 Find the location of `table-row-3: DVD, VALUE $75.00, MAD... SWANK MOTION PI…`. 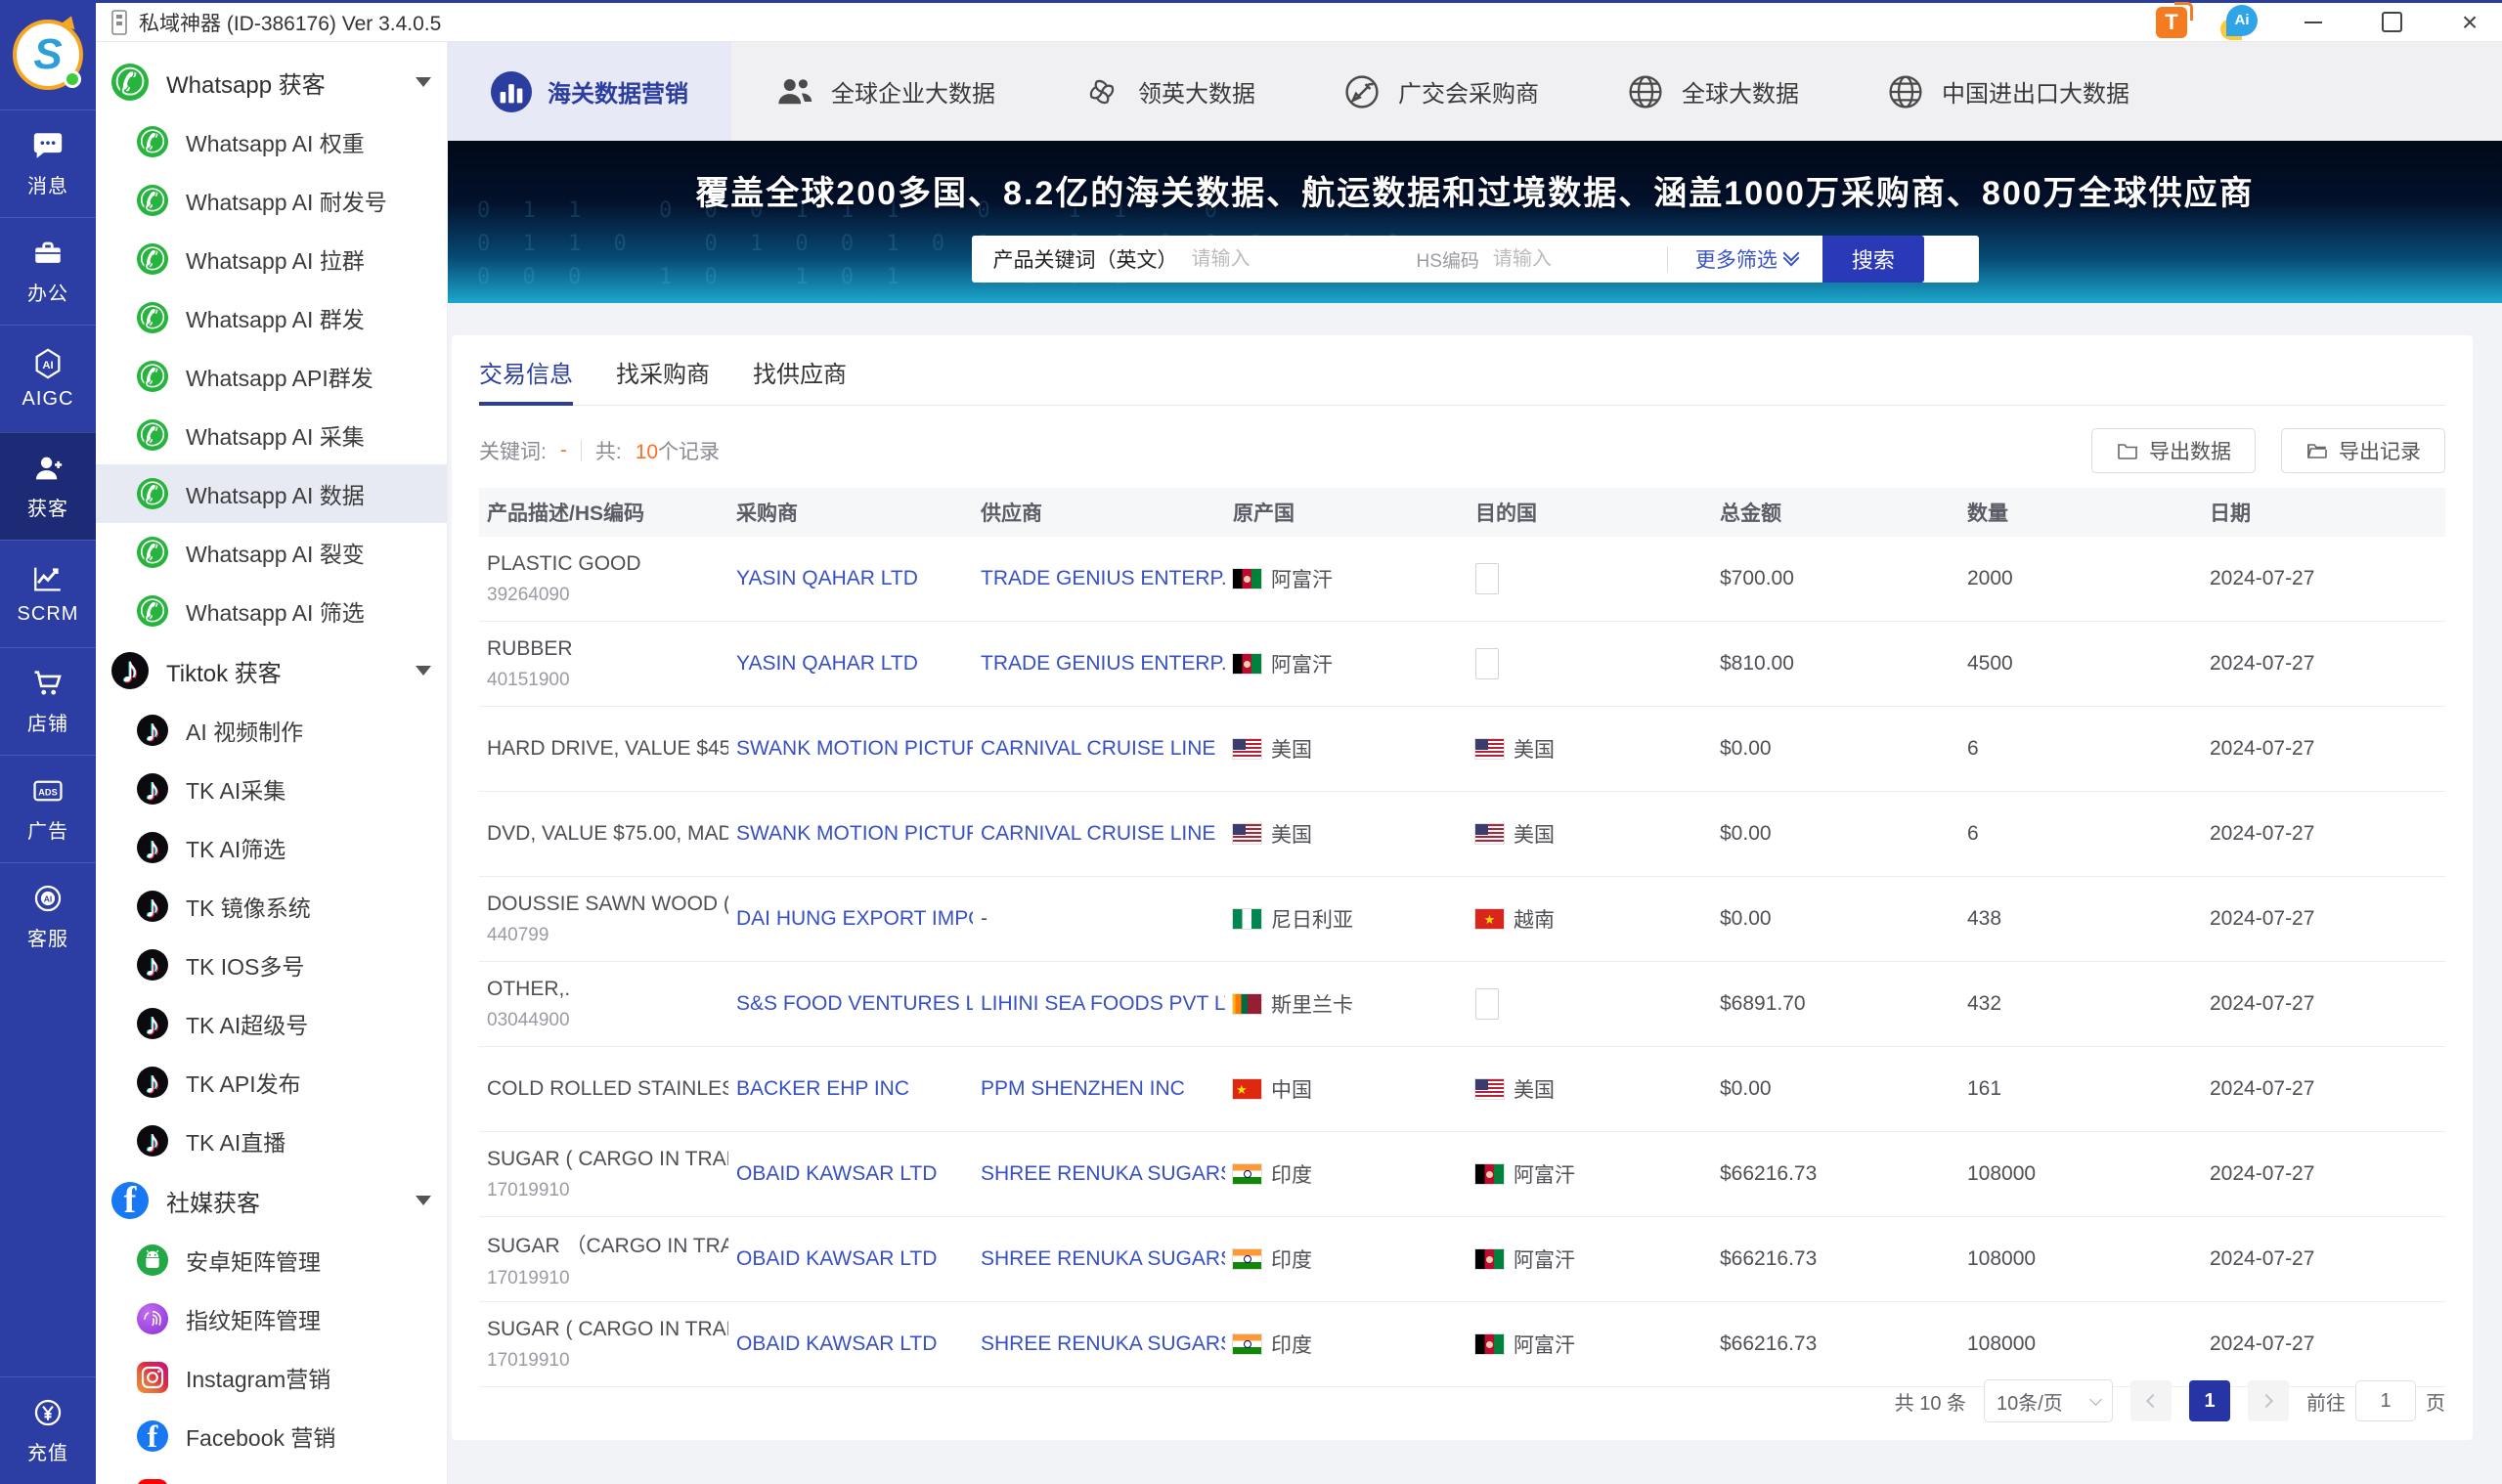

table-row-3: DVD, VALUE $75.00, MAD... SWANK MOTION PI… is located at coordinates (1462, 834).